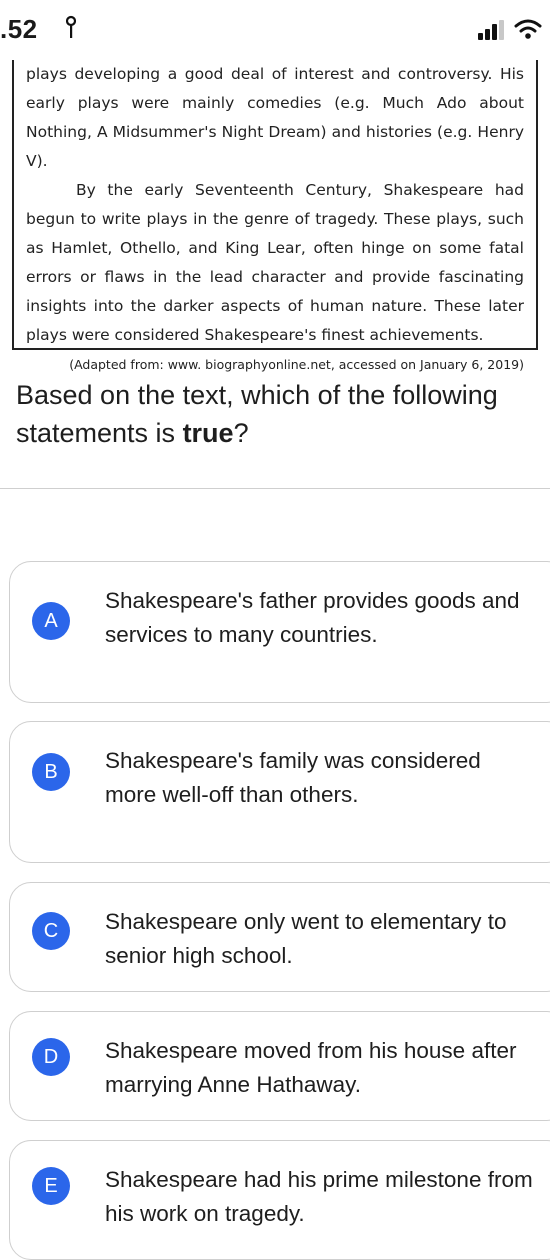 The image size is (550, 1260). What do you see at coordinates (19, 29) in the screenshot?
I see `status-time: .52` at bounding box center [19, 29].